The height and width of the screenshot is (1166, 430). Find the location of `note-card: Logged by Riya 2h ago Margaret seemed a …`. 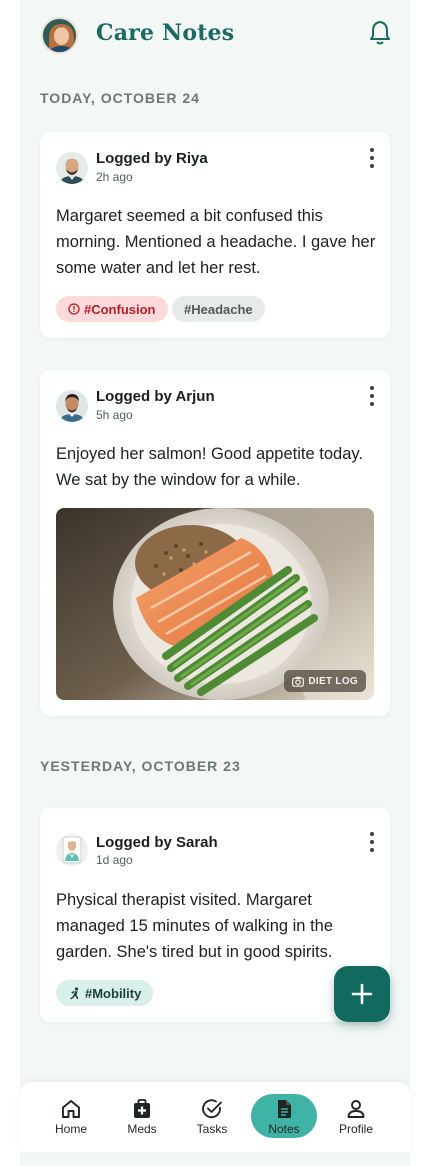

note-card: Logged by Riya 2h ago Margaret seemed a … is located at coordinates (215, 235).